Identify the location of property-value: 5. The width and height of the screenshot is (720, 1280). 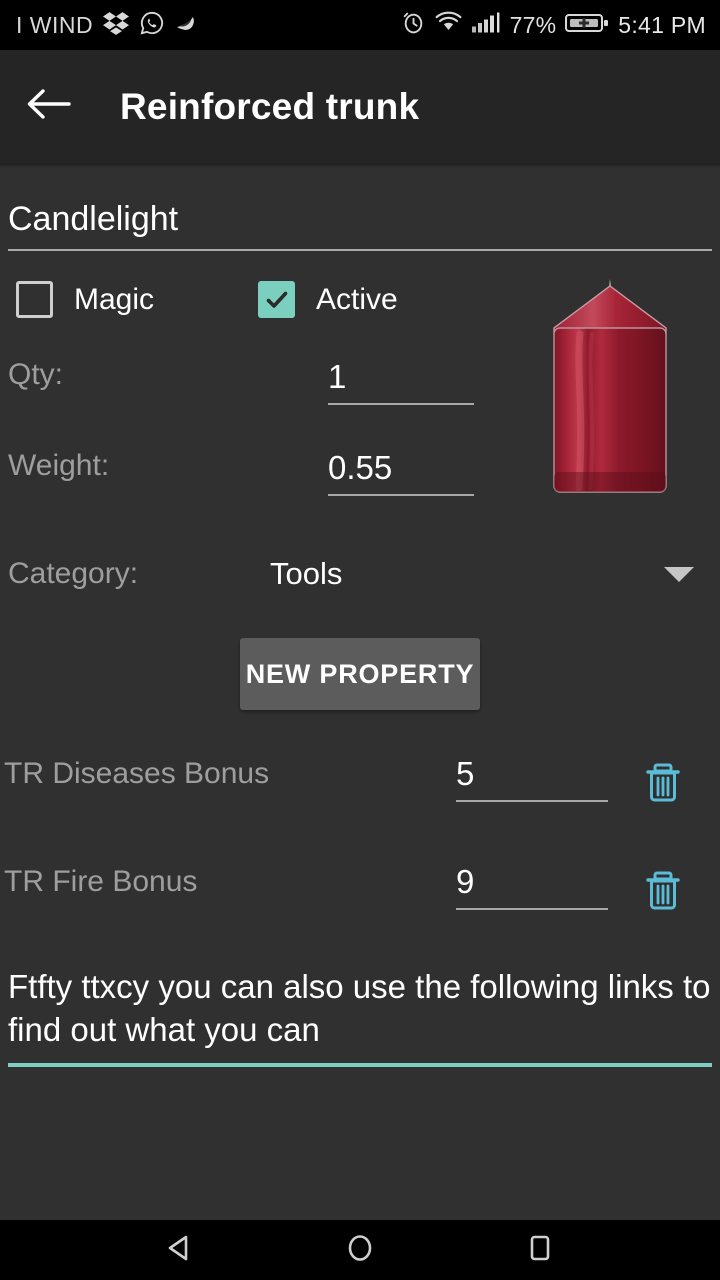
(465, 773).